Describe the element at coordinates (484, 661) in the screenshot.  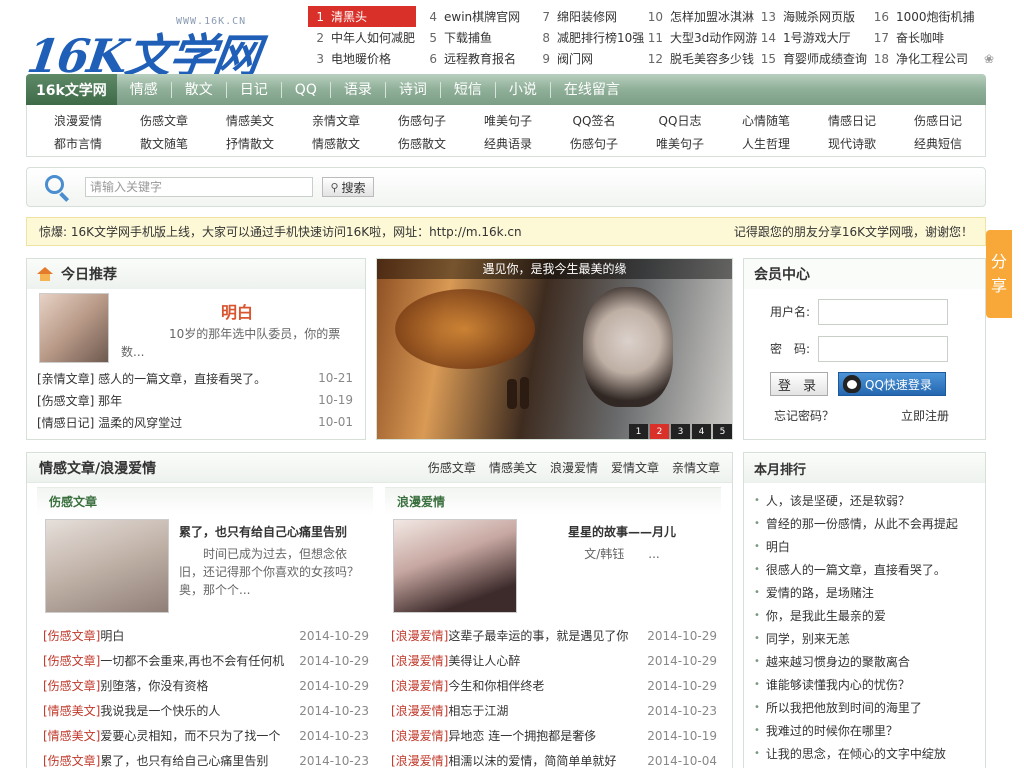
I see `article-title: 美得让人心醉` at that location.